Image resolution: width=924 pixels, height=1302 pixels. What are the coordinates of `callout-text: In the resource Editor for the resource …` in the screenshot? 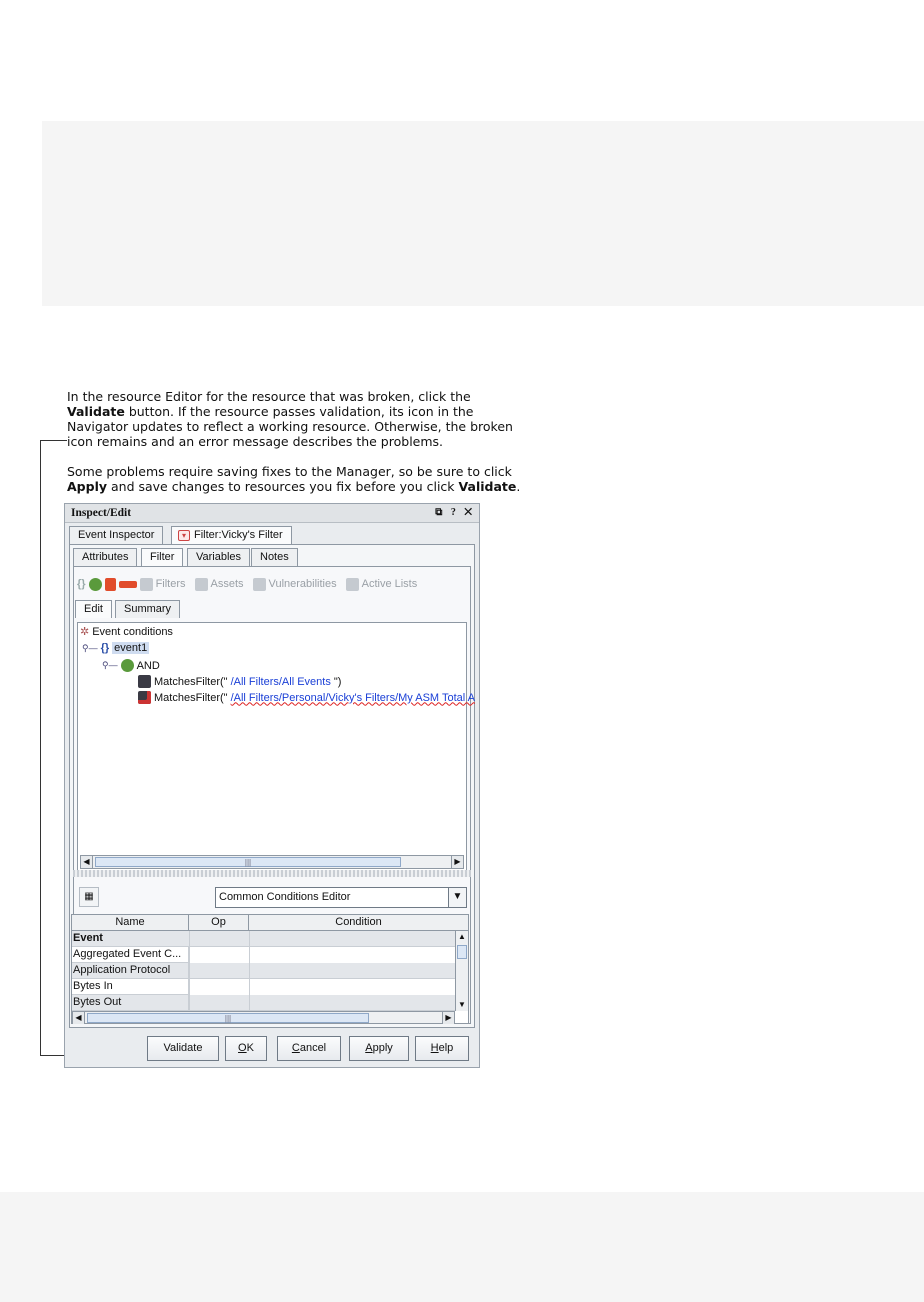 It's located at (297, 449).